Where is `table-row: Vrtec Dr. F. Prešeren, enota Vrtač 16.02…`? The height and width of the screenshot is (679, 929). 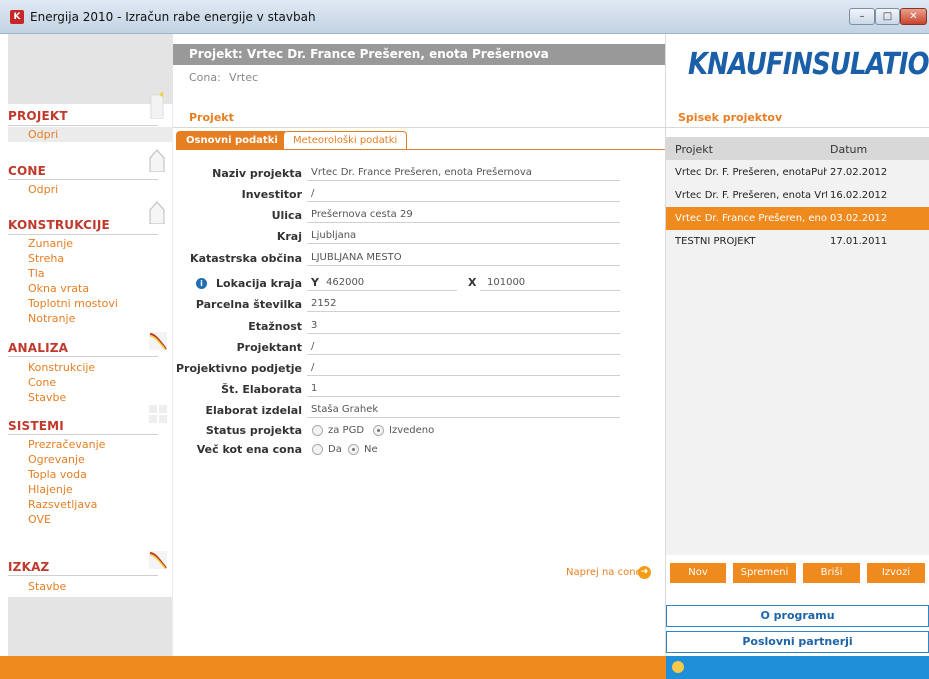
table-row: Vrtec Dr. F. Prešeren, enota Vrtač 16.02… is located at coordinates (797, 195).